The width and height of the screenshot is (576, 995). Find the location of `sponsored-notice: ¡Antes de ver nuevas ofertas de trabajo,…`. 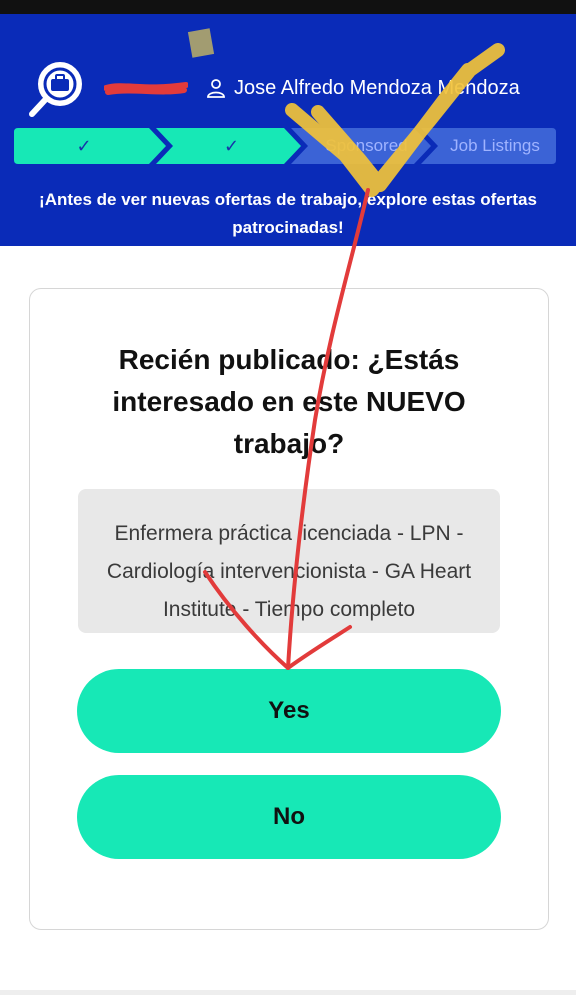

sponsored-notice: ¡Antes de ver nuevas ofertas de trabajo,… is located at coordinates (288, 213).